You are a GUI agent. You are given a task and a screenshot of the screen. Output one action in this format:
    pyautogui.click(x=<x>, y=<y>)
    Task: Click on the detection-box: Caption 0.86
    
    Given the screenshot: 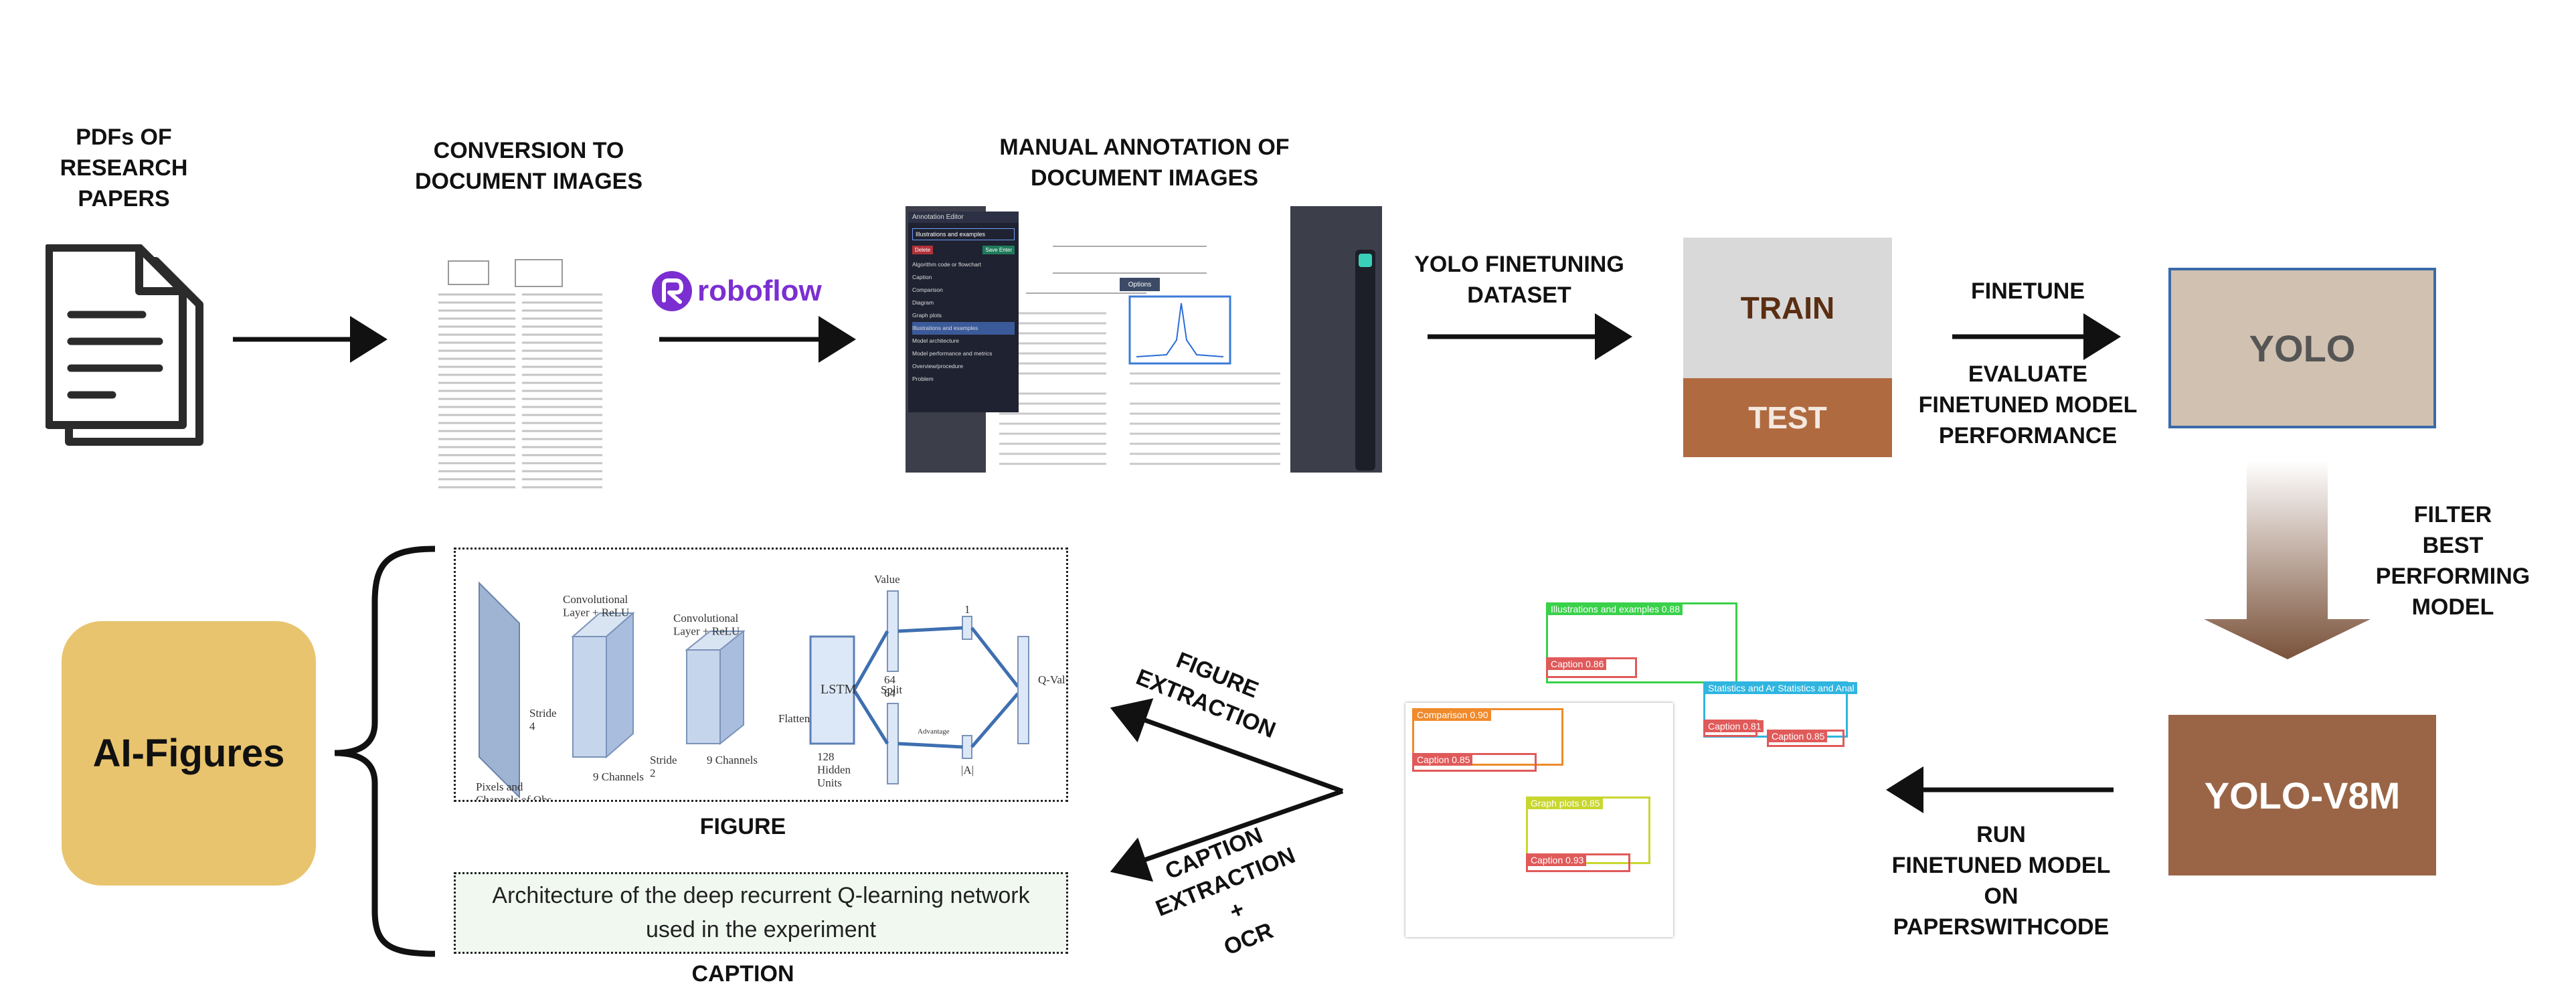 What is the action you would take?
    pyautogui.click(x=1592, y=667)
    